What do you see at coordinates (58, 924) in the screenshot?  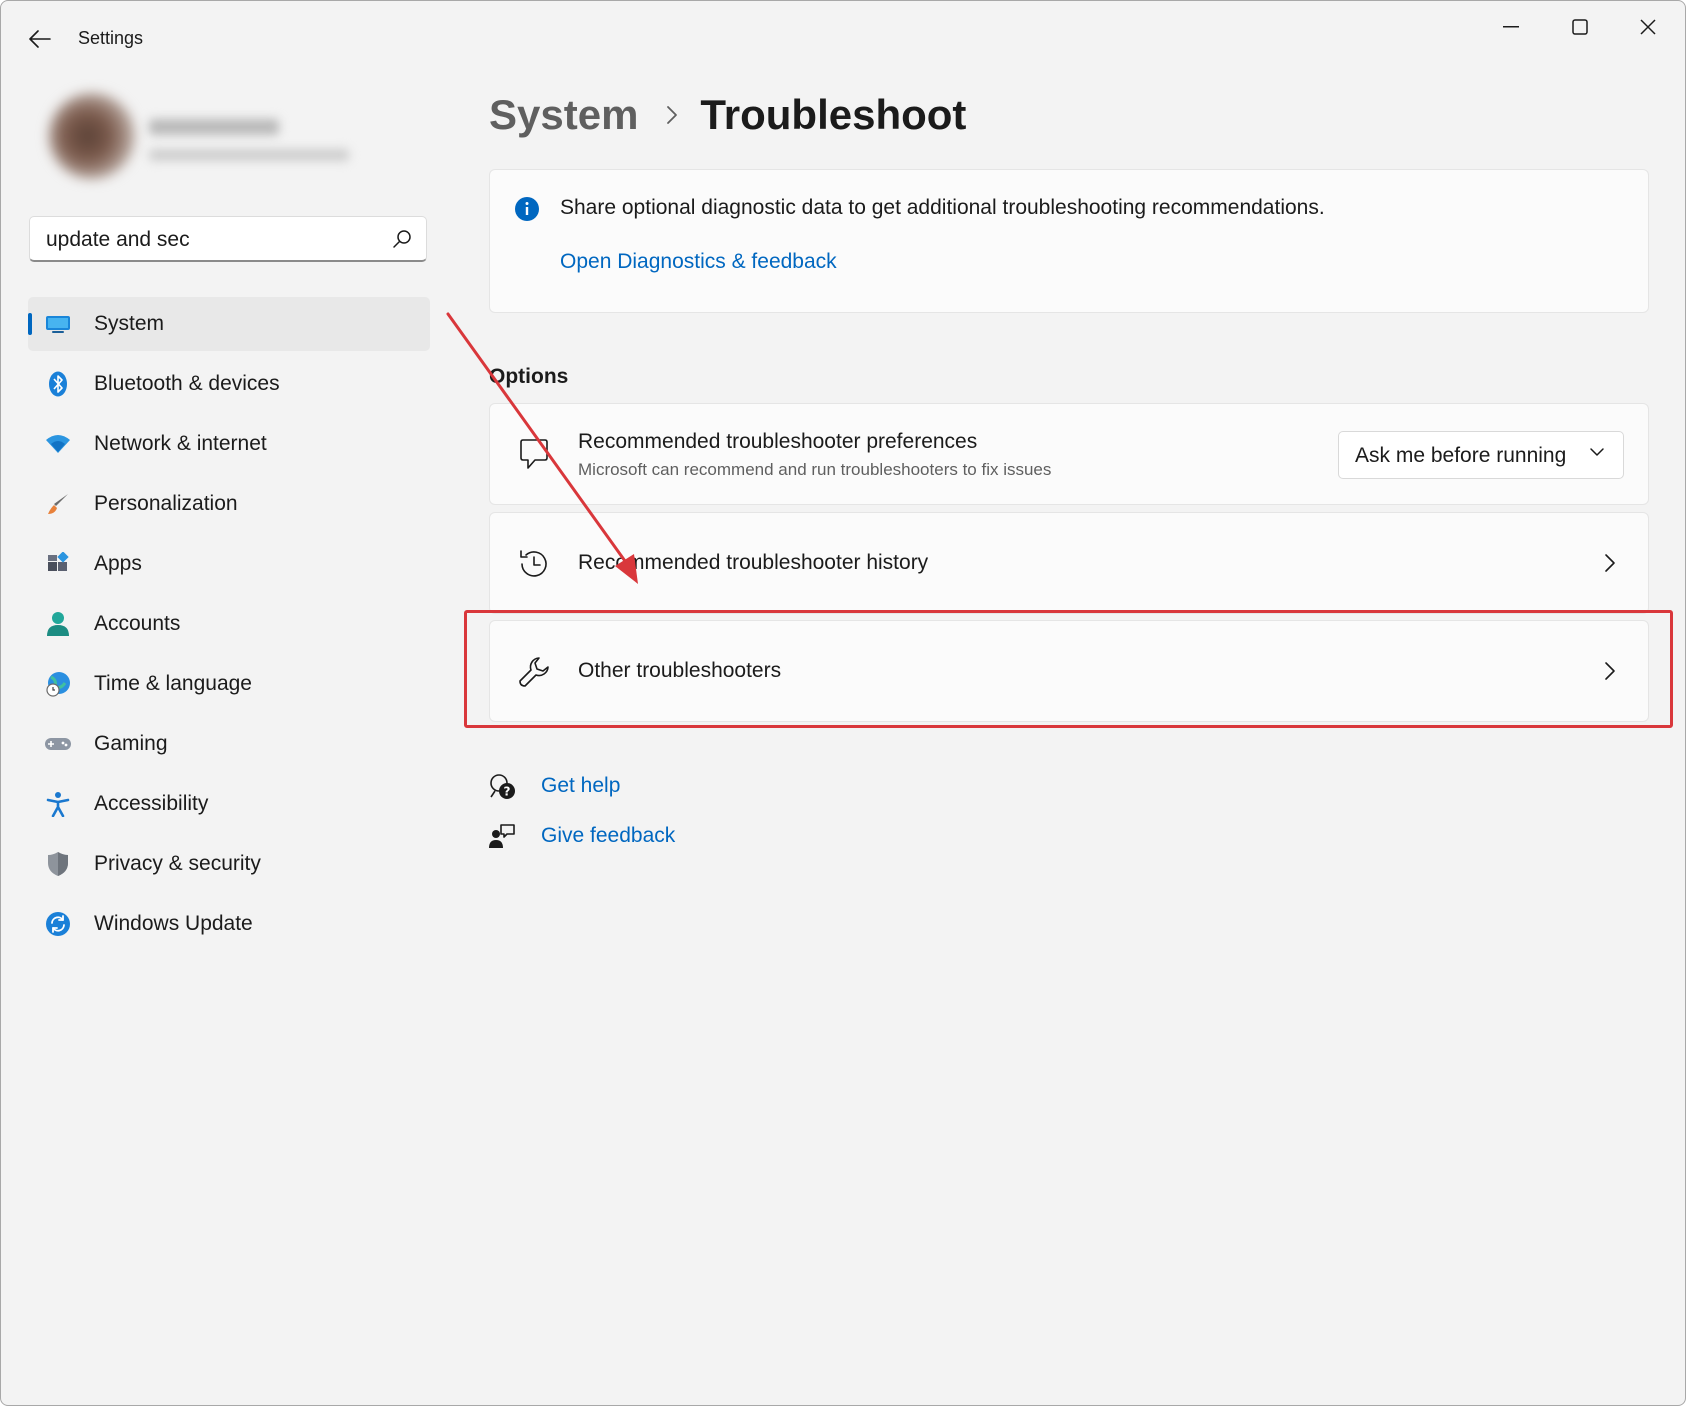 I see `sync-icon` at bounding box center [58, 924].